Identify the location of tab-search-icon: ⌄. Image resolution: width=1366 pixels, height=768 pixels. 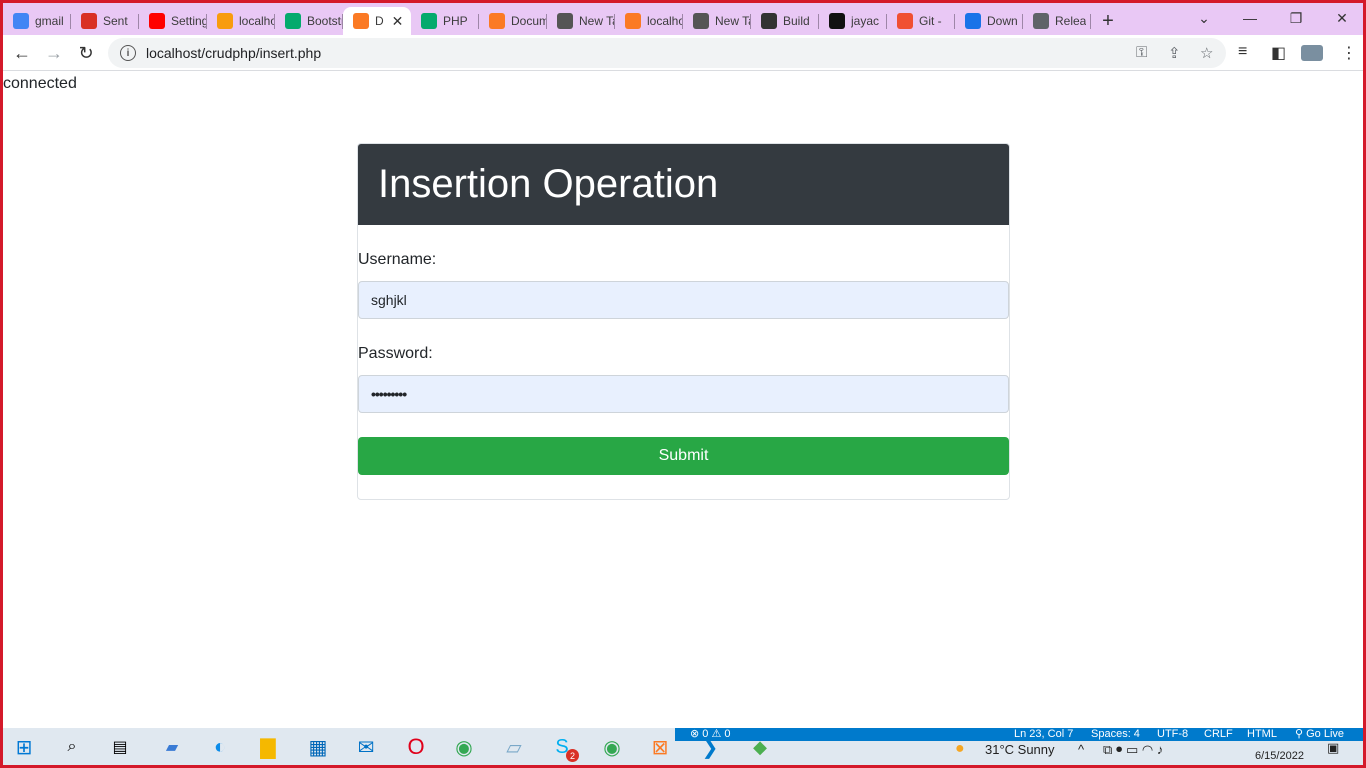
(1204, 18).